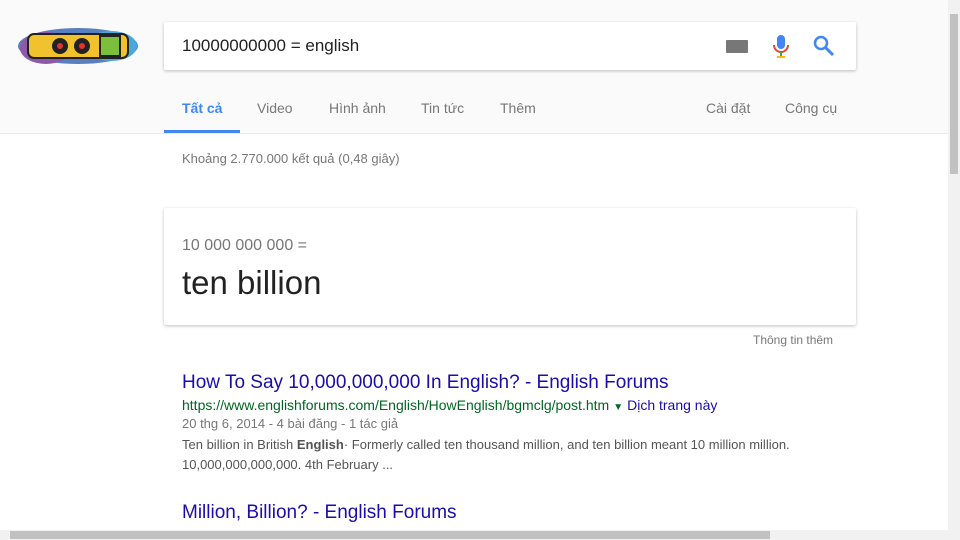  I want to click on search-icon, so click(824, 46).